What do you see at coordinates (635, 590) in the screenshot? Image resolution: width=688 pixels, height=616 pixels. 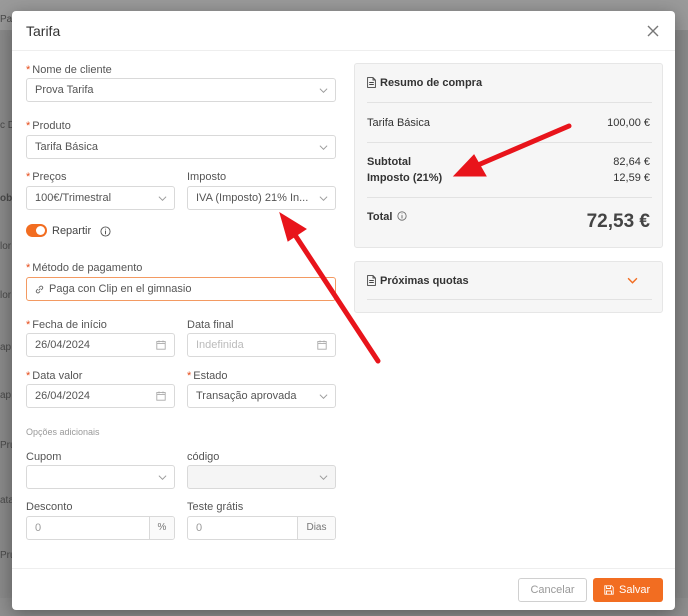 I see `save-label: Salvar` at bounding box center [635, 590].